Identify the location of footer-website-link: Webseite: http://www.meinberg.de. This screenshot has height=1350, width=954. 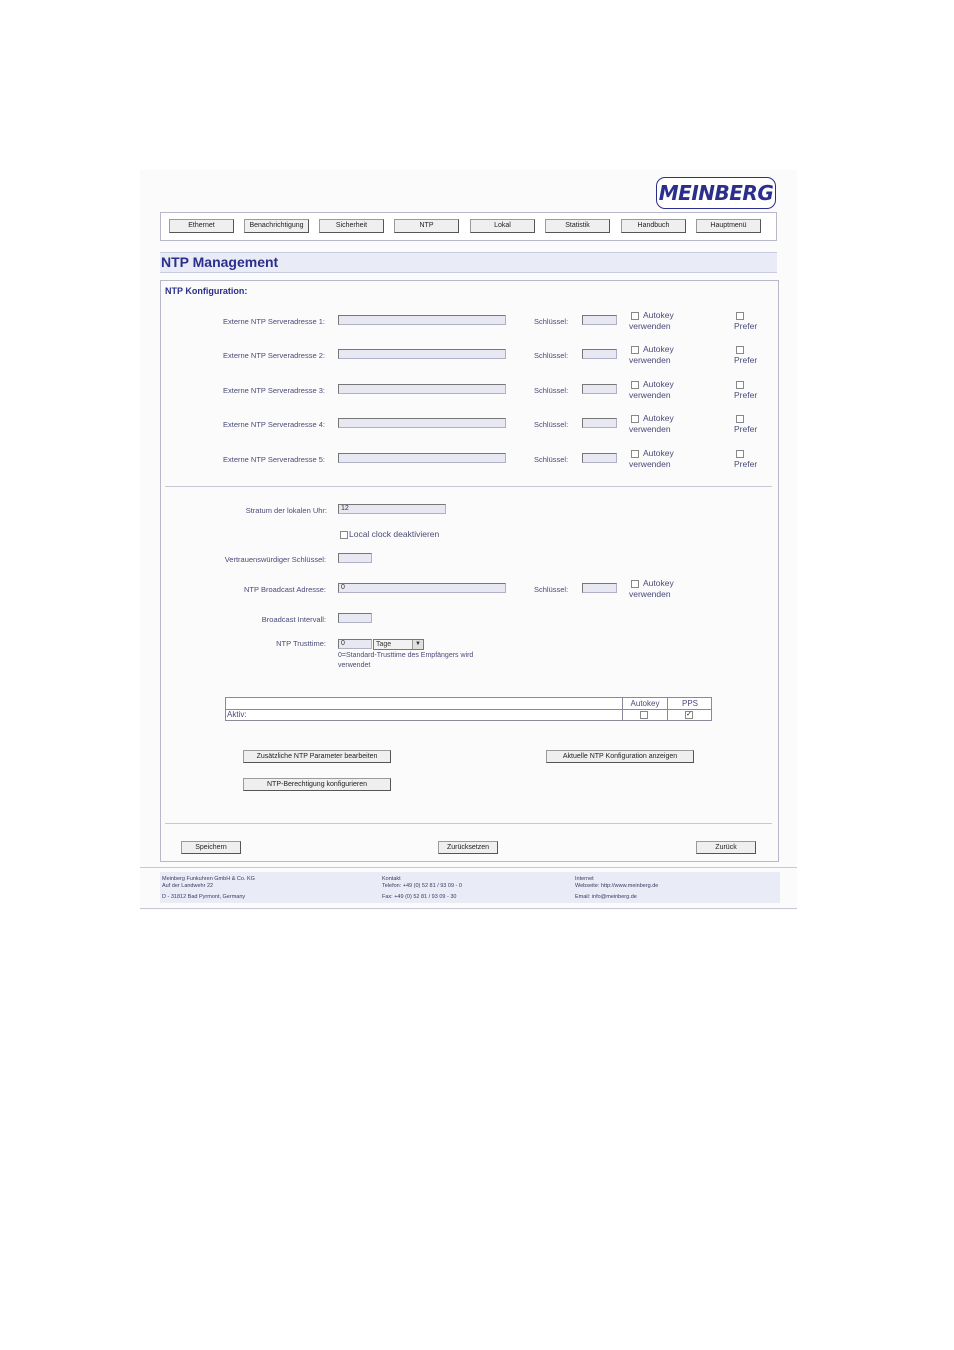
(616, 886).